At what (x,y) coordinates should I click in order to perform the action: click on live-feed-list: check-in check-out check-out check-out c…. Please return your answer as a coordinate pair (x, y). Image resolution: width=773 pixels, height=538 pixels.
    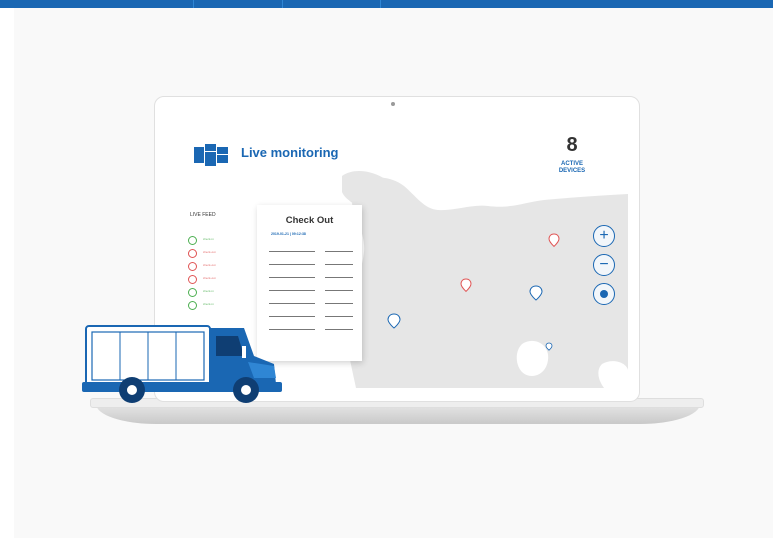
    Looking at the image, I should click on (218, 273).